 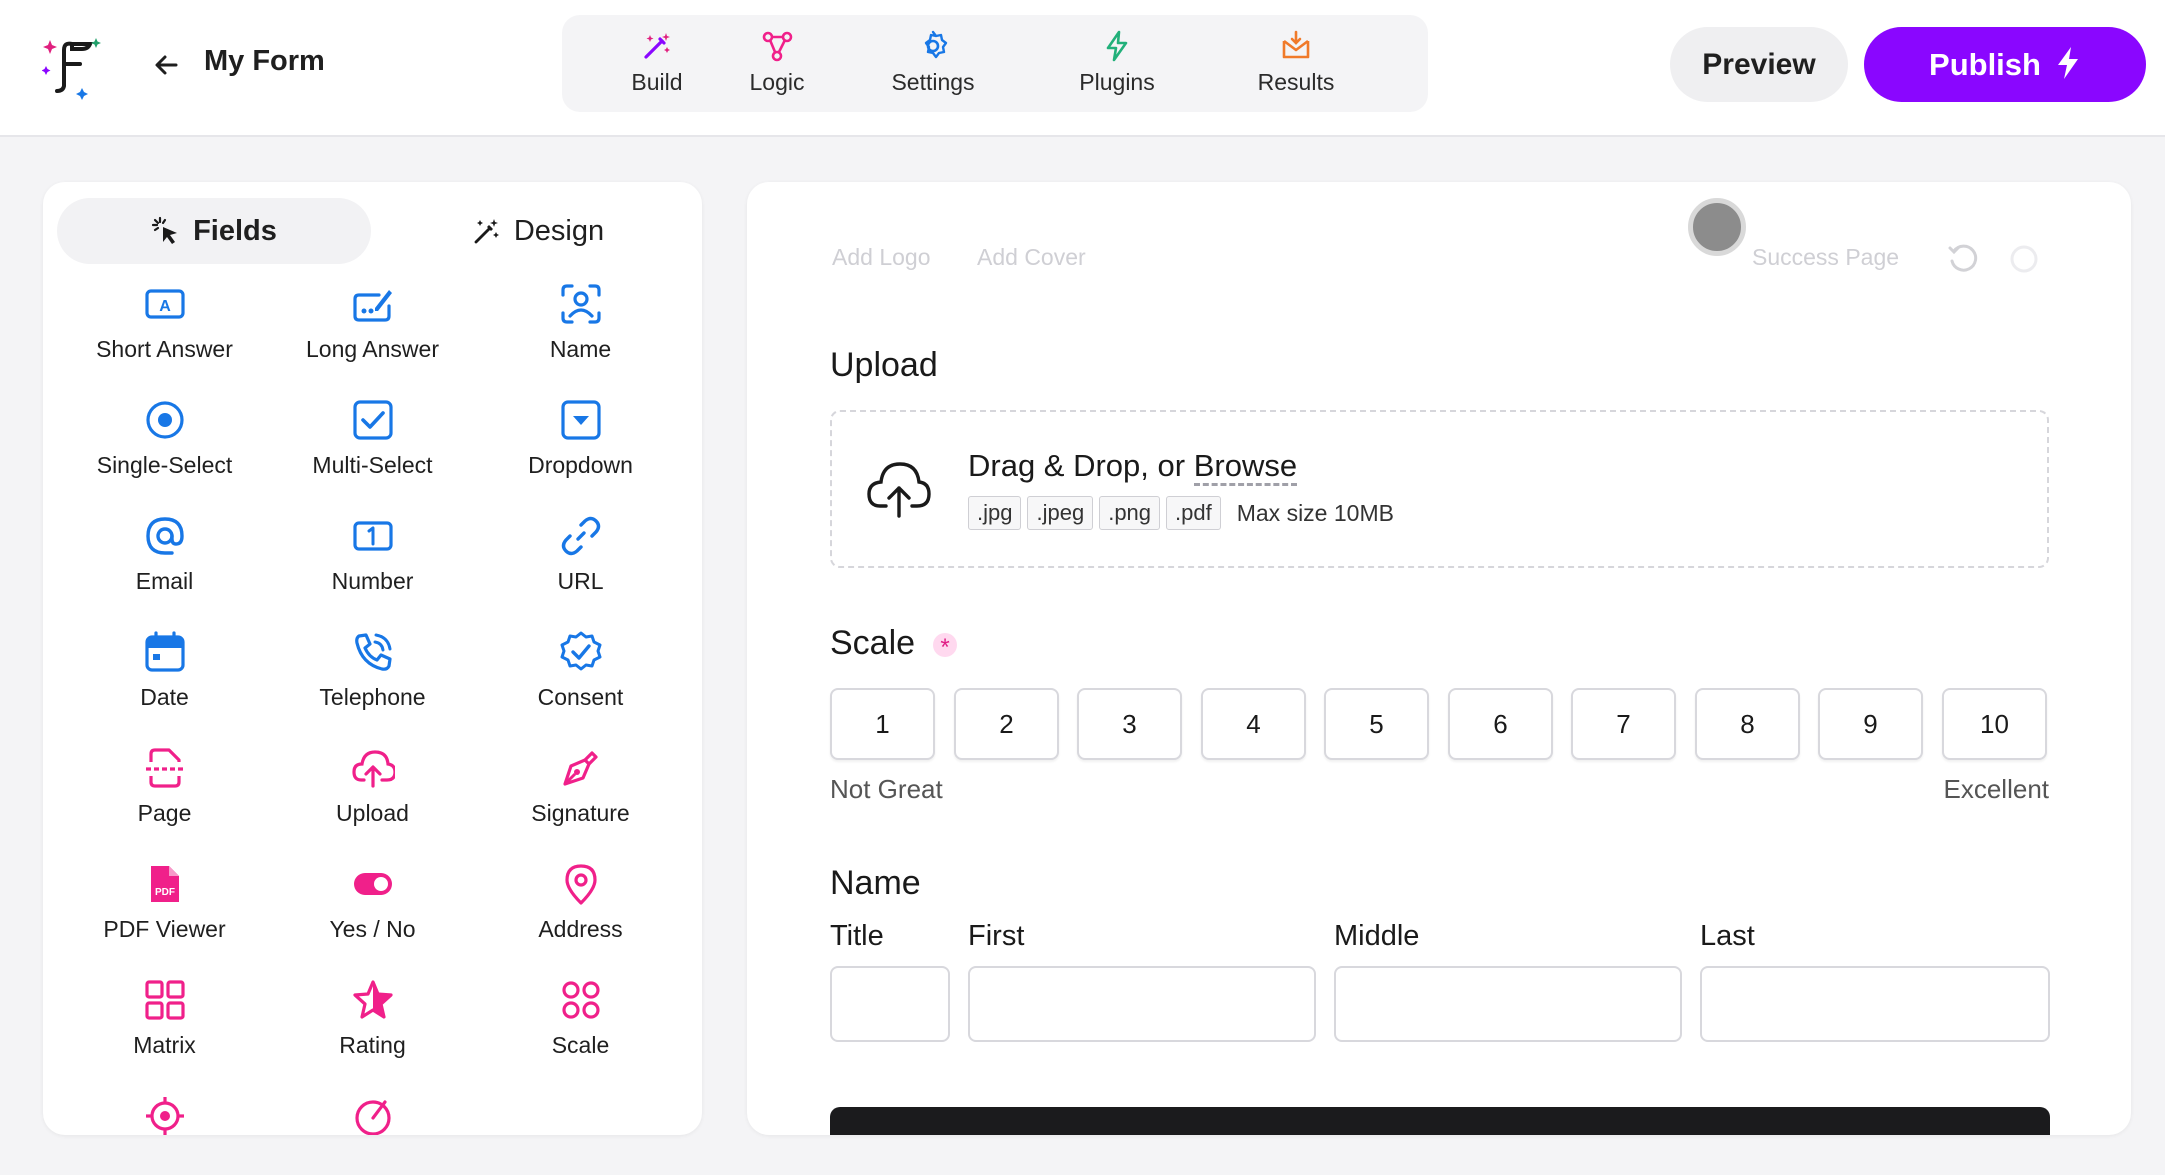 What do you see at coordinates (580, 564) in the screenshot?
I see `field-url: URL` at bounding box center [580, 564].